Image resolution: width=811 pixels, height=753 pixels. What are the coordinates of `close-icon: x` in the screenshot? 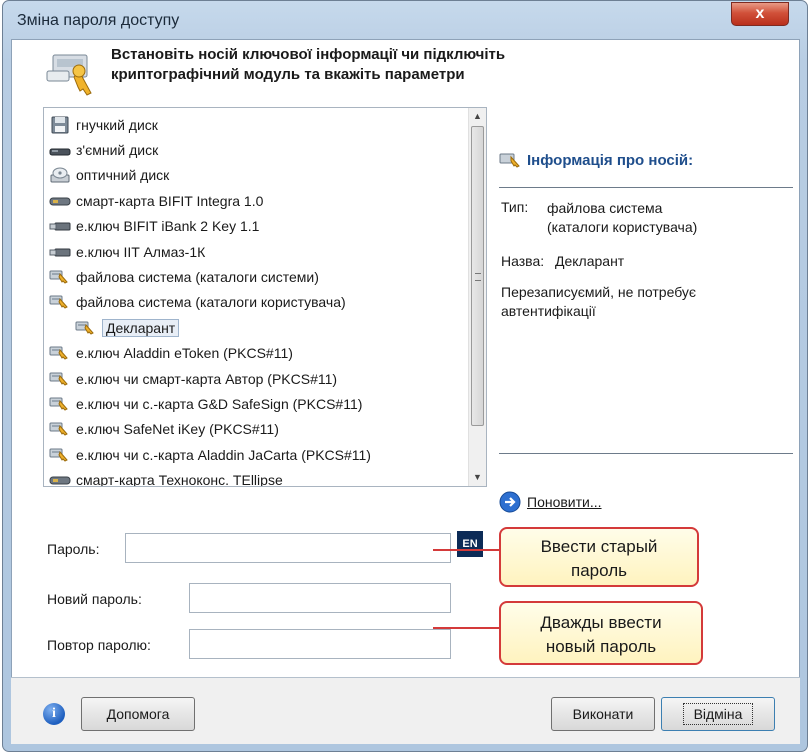 It's located at (760, 13).